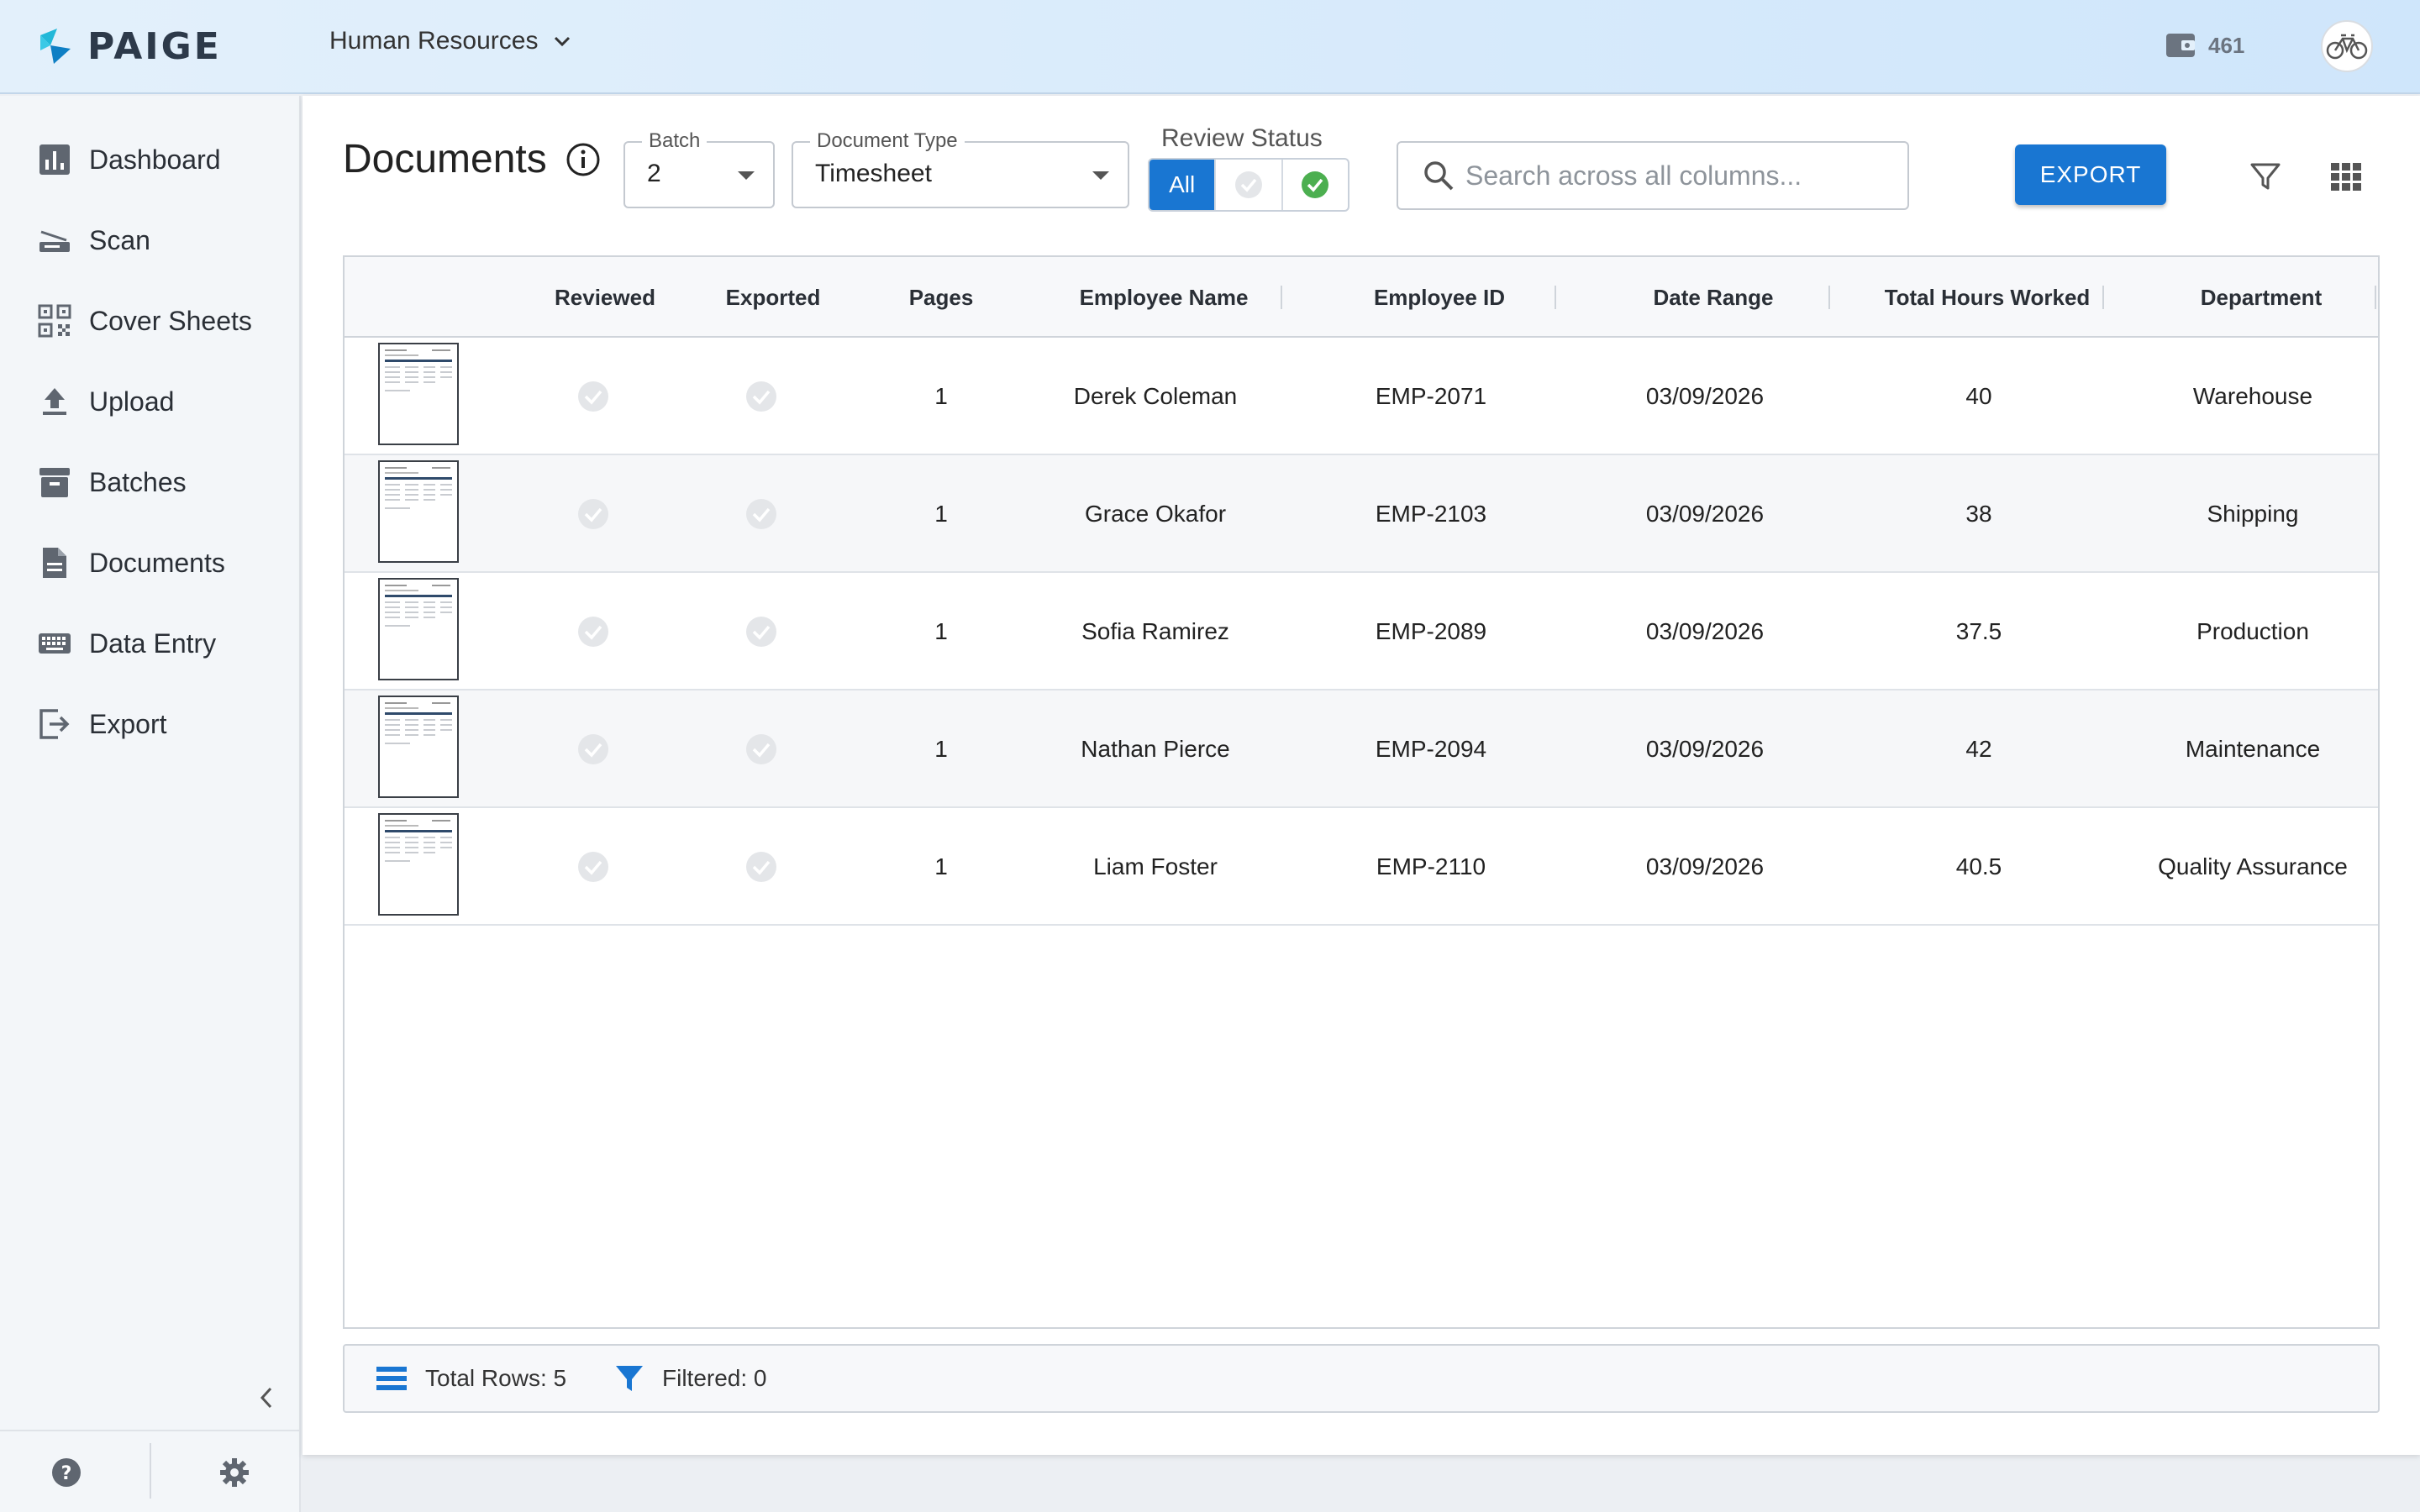 The width and height of the screenshot is (2420, 1512). I want to click on filter-button, so click(2266, 176).